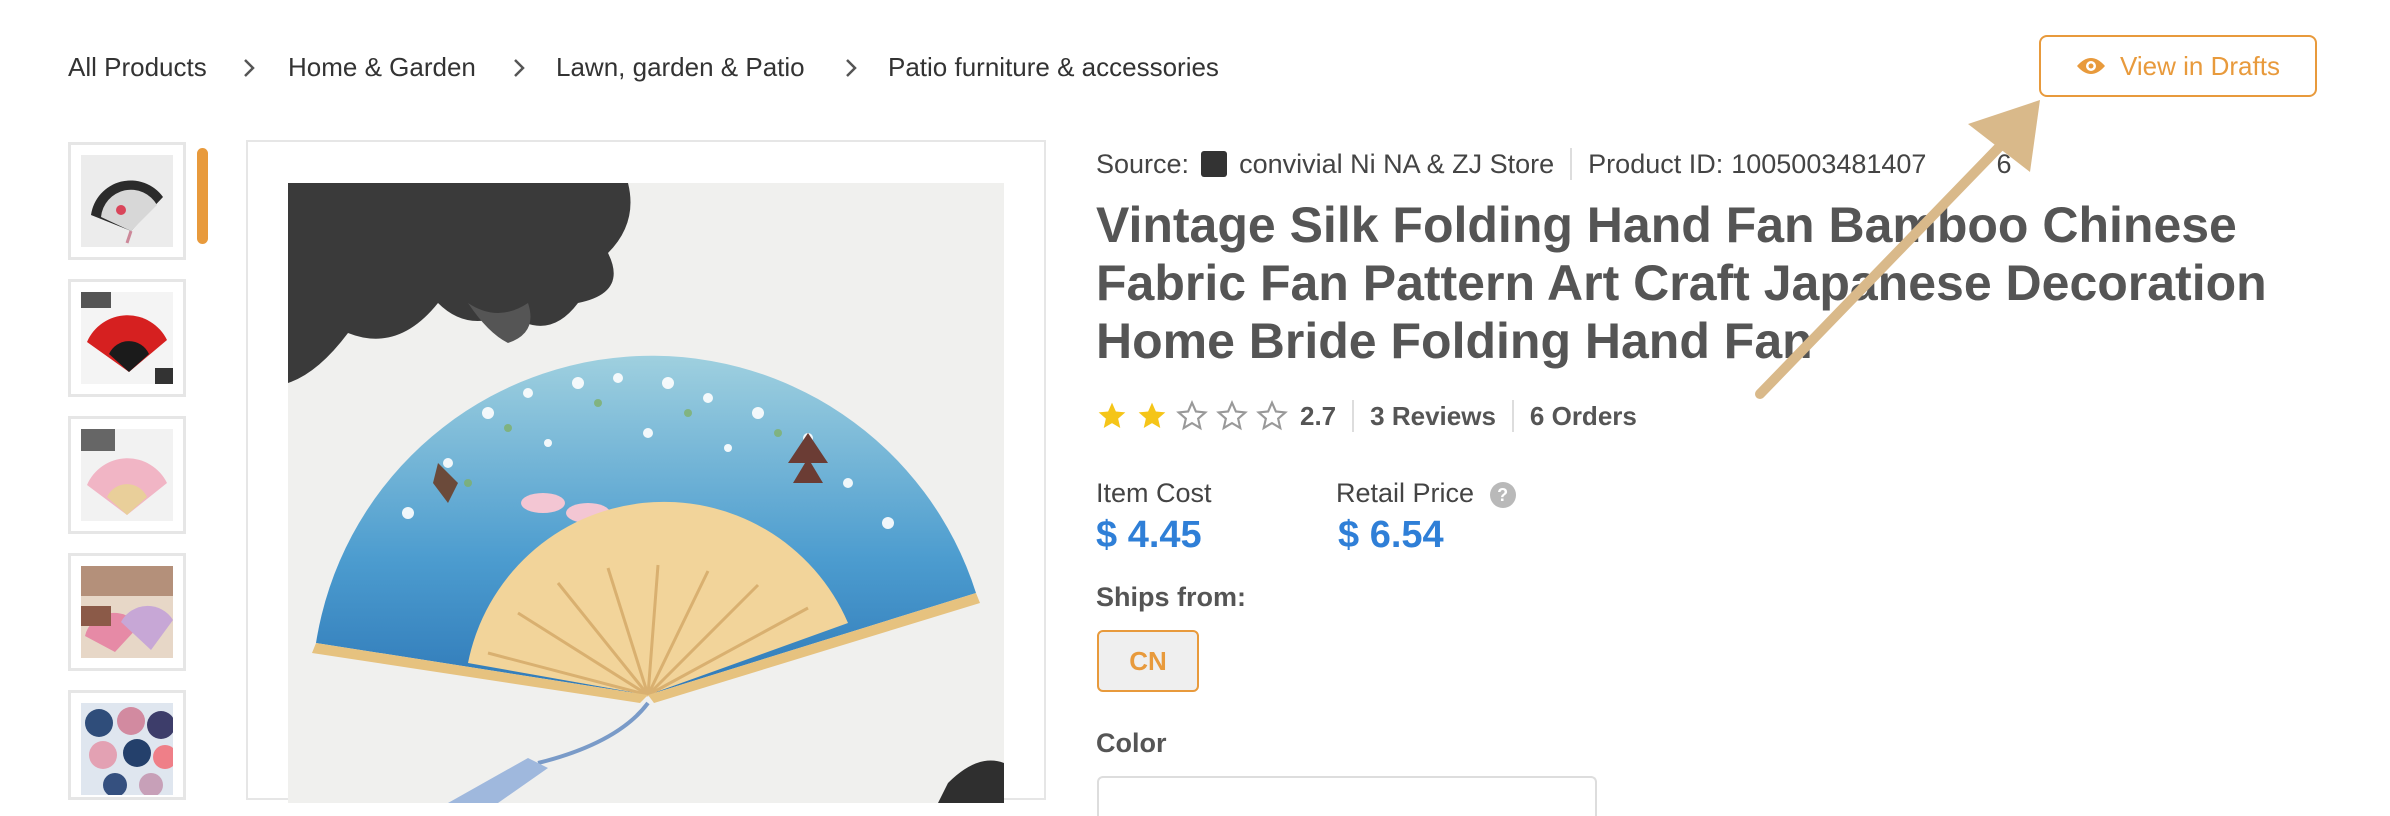  Describe the element at coordinates (1829, 163) in the screenshot. I see `product-id-value: 1005003481407` at that location.